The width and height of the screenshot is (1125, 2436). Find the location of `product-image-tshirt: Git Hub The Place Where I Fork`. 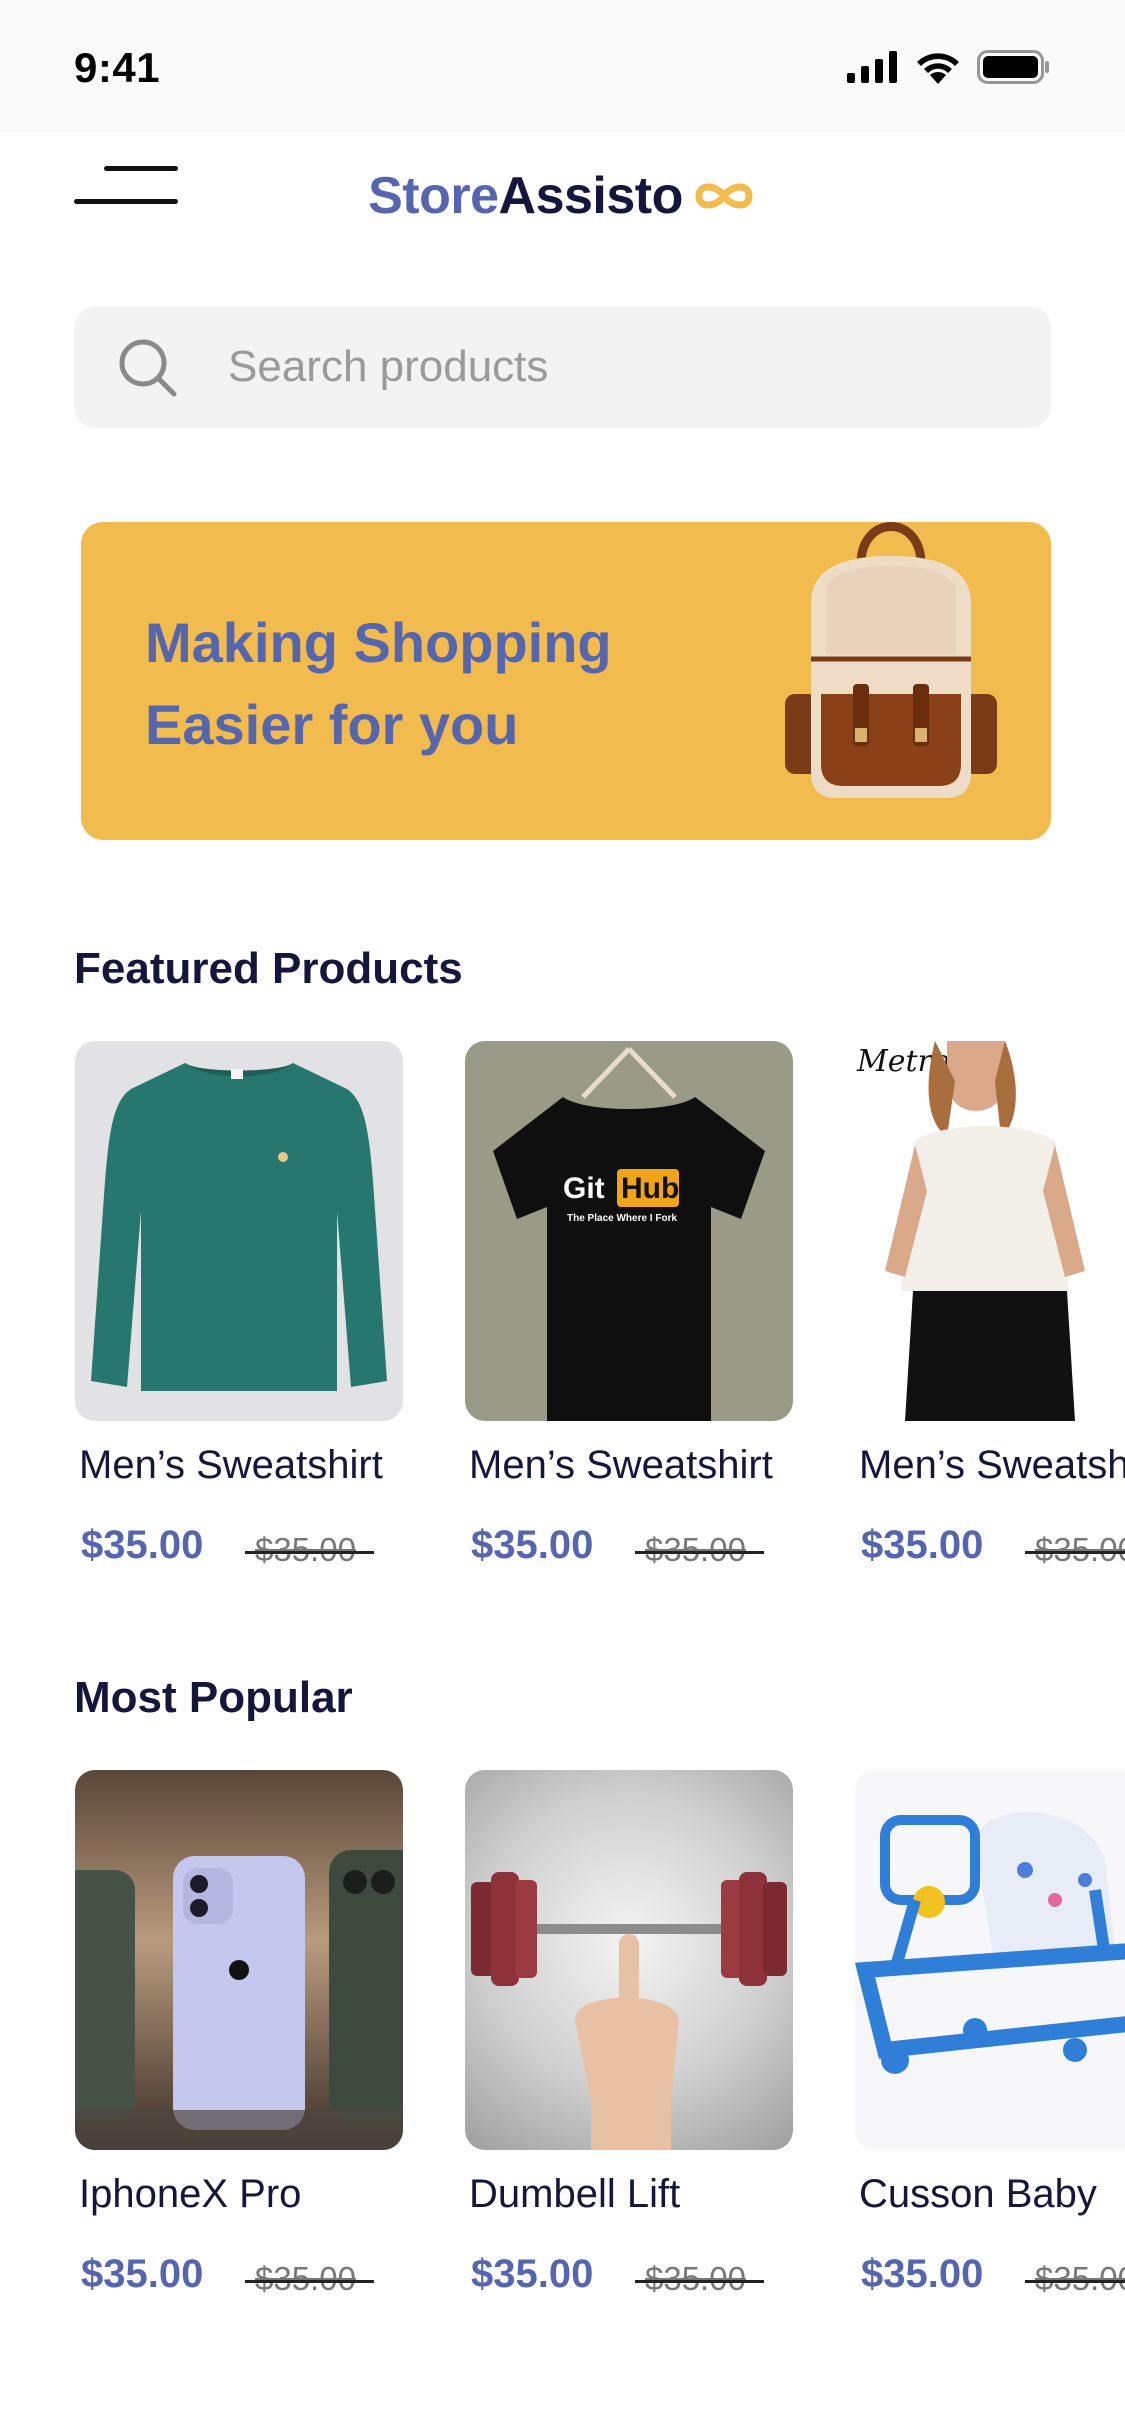

product-image-tshirt: Git Hub The Place Where I Fork is located at coordinates (629, 1231).